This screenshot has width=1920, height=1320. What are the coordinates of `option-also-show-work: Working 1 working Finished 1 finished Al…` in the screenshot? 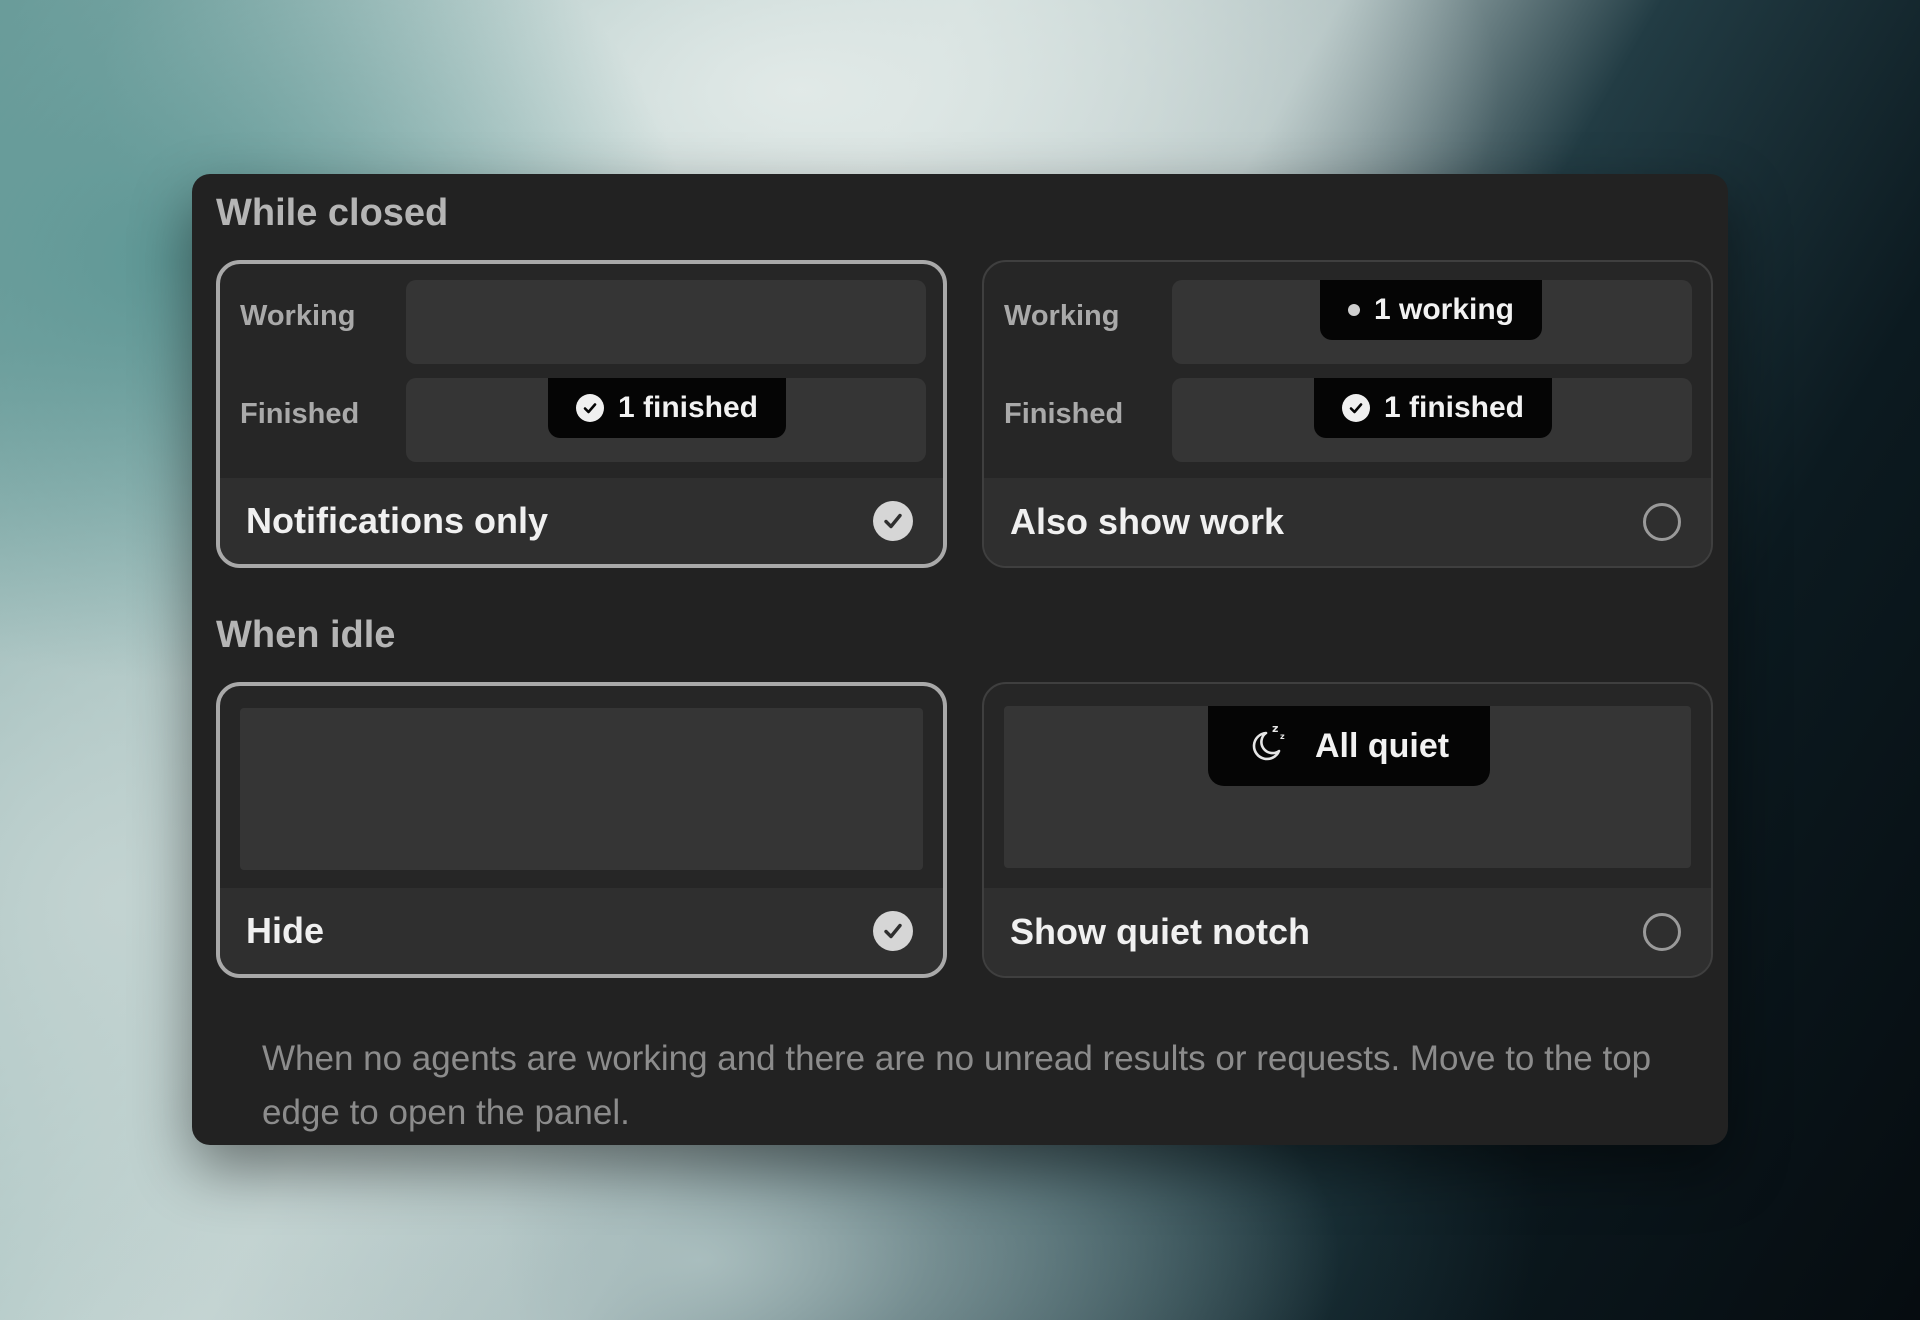 It's located at (1347, 414).